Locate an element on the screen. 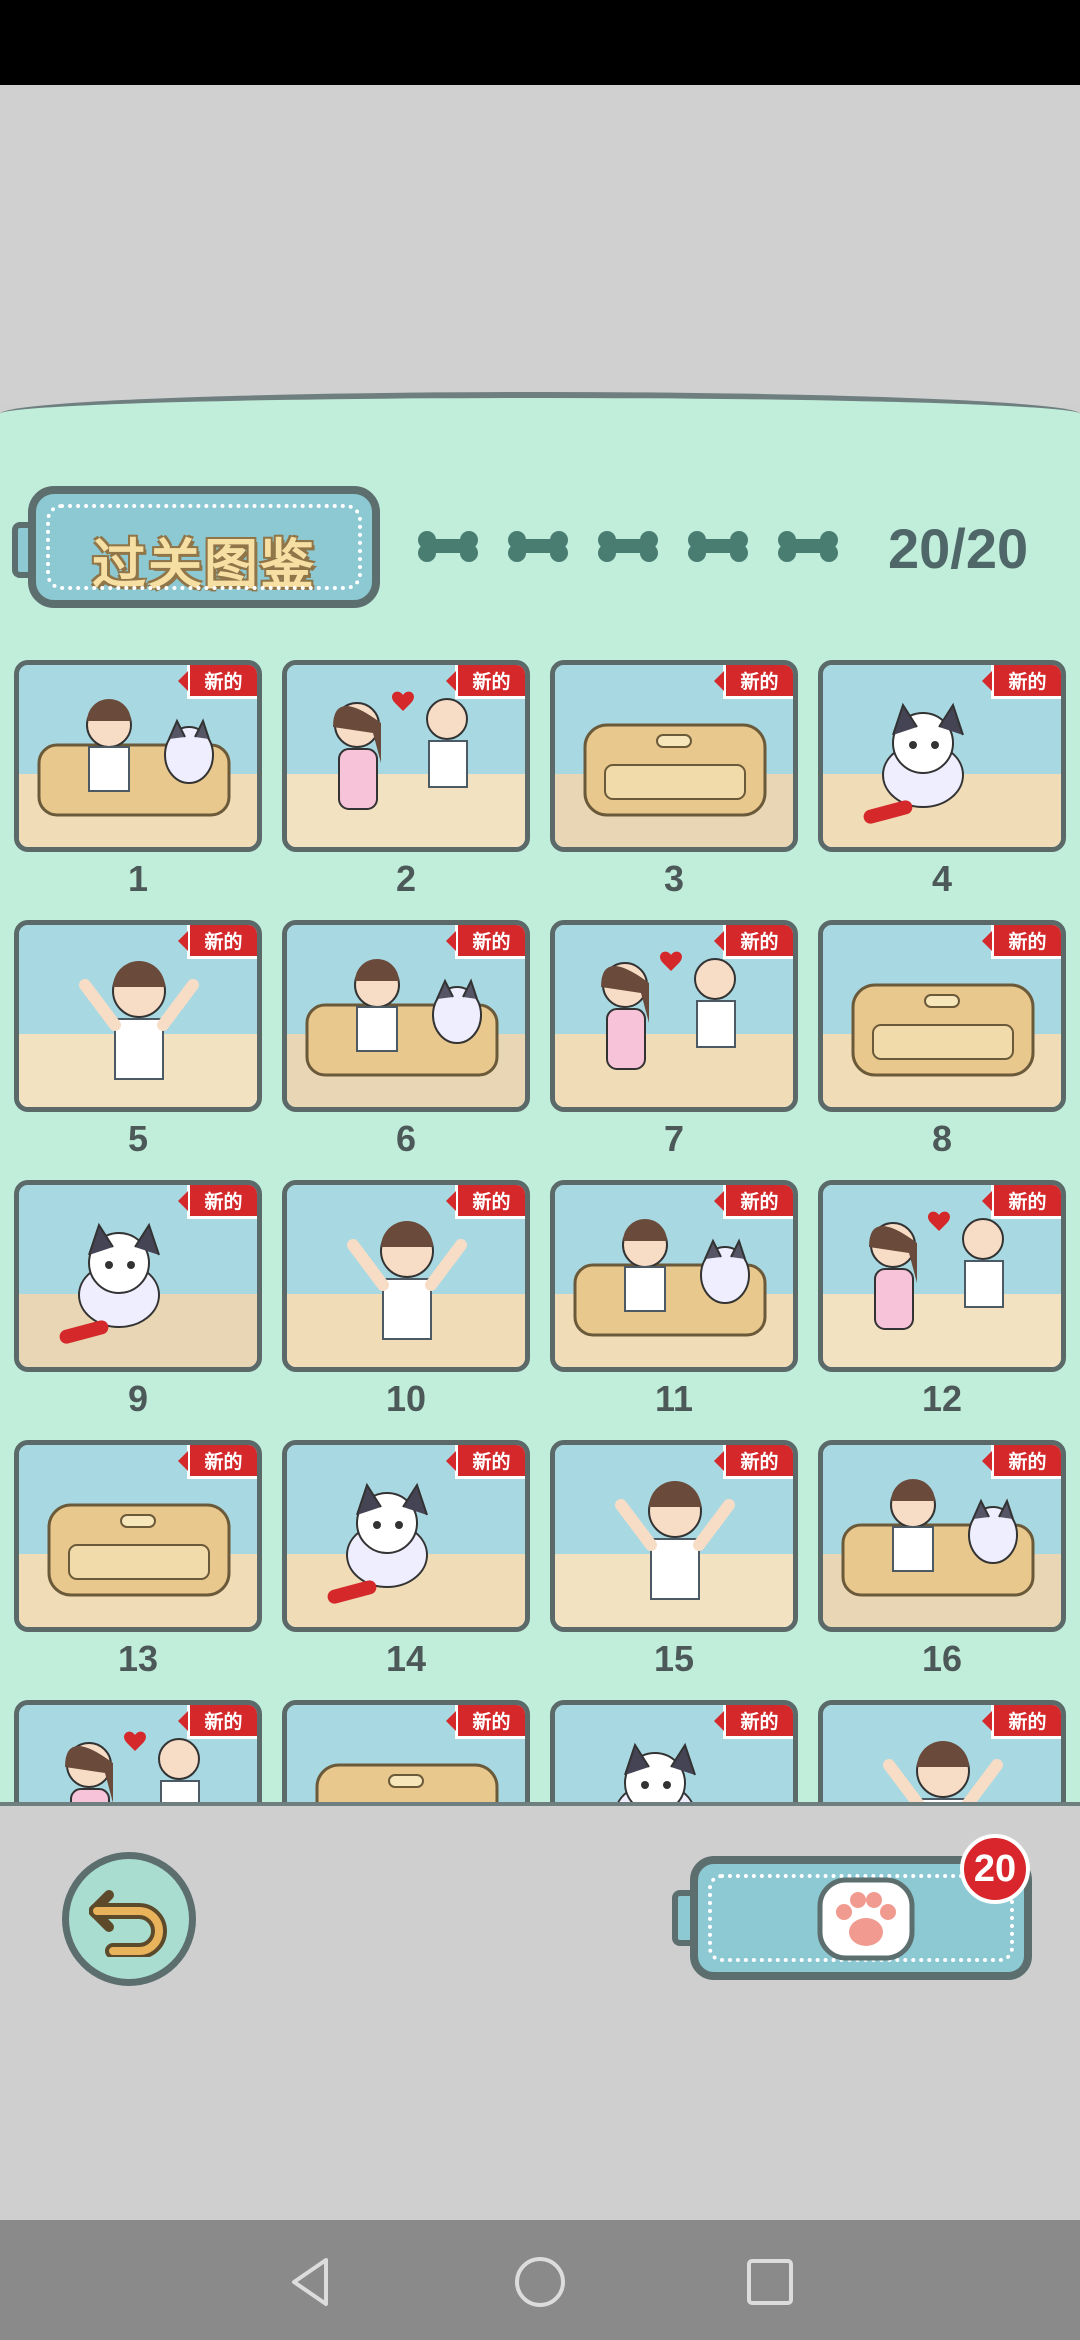 The image size is (1080, 2340). level-number: 12 is located at coordinates (942, 1398).